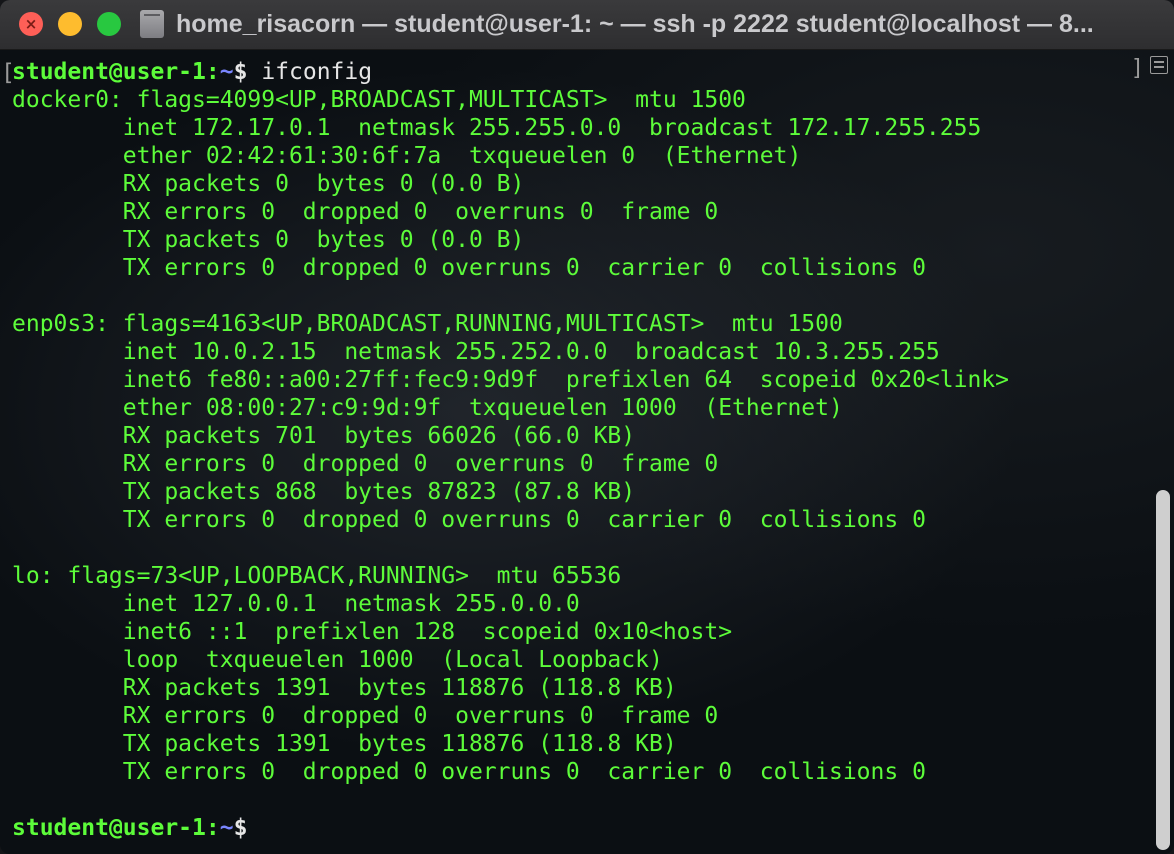 This screenshot has width=1174, height=854. I want to click on output-line: RX packets 0 bytes 0 (0.0 B), so click(268, 184).